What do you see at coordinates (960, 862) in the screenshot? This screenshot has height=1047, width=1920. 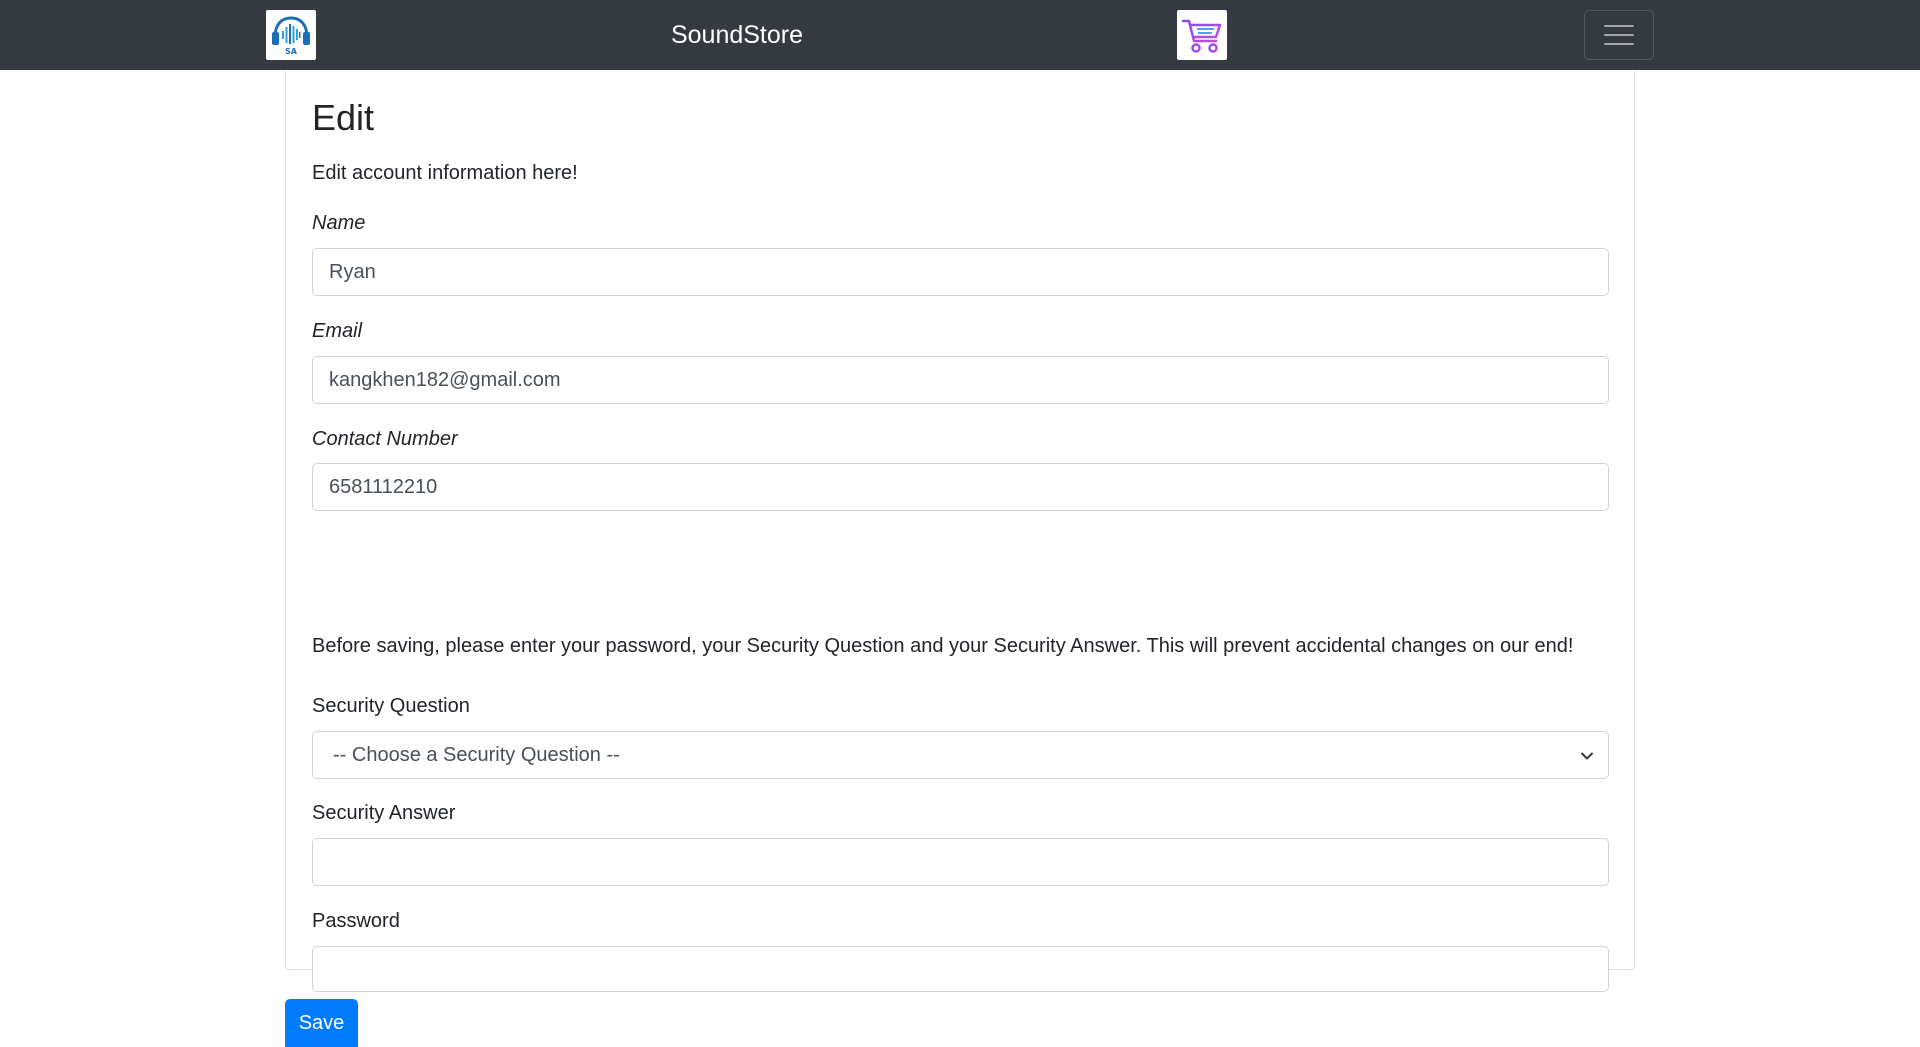 I see `security-answer-input` at bounding box center [960, 862].